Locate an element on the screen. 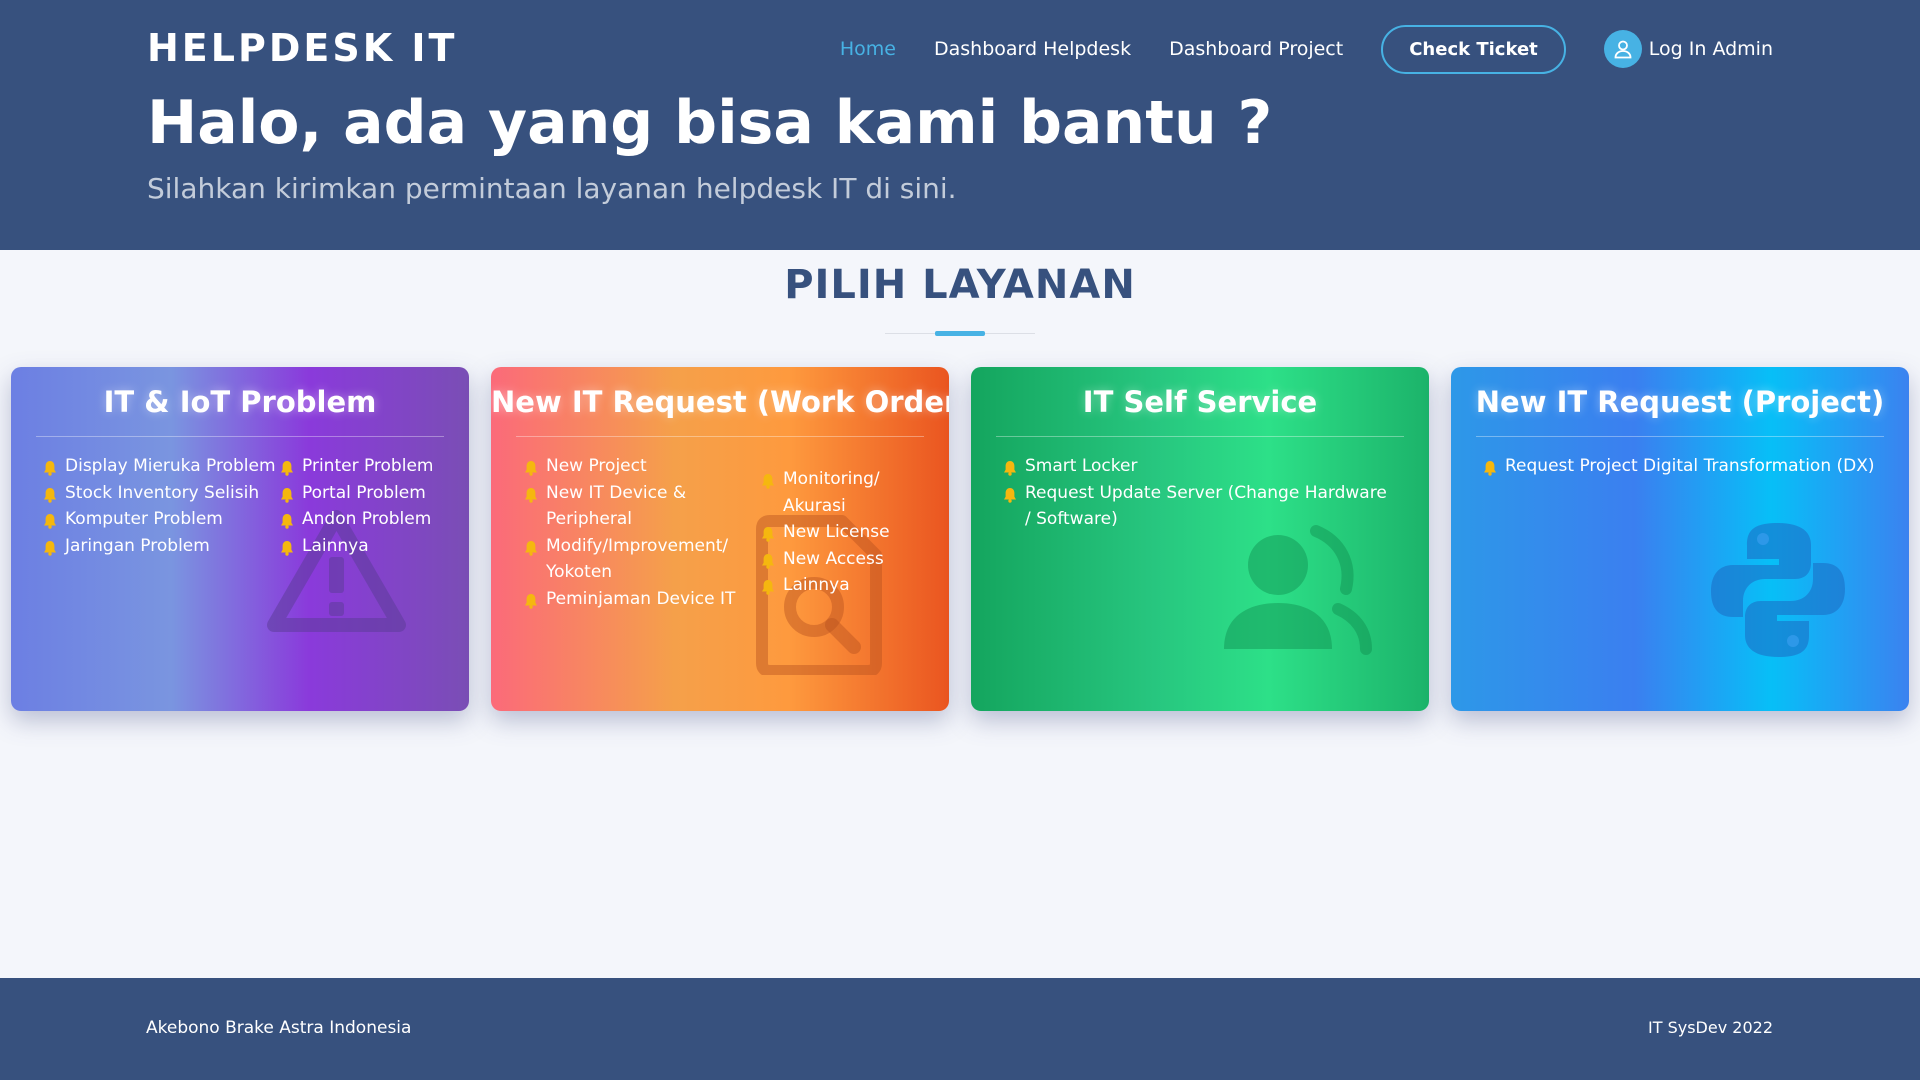 This screenshot has width=1920, height=1080. list-item: New IT Device & Peripheral is located at coordinates (636, 506).